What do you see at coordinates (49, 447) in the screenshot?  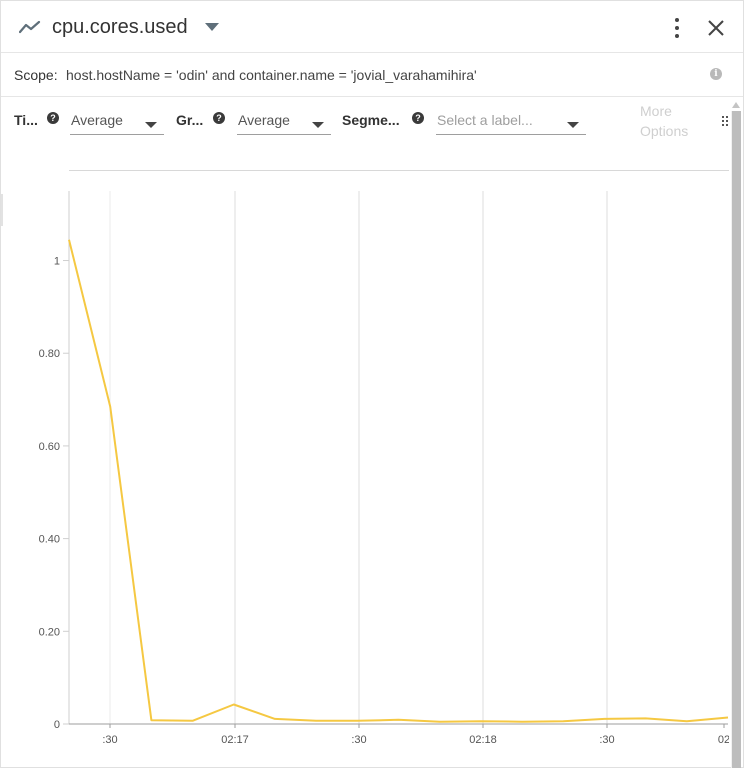 I see `y-tick-label: 0.60` at bounding box center [49, 447].